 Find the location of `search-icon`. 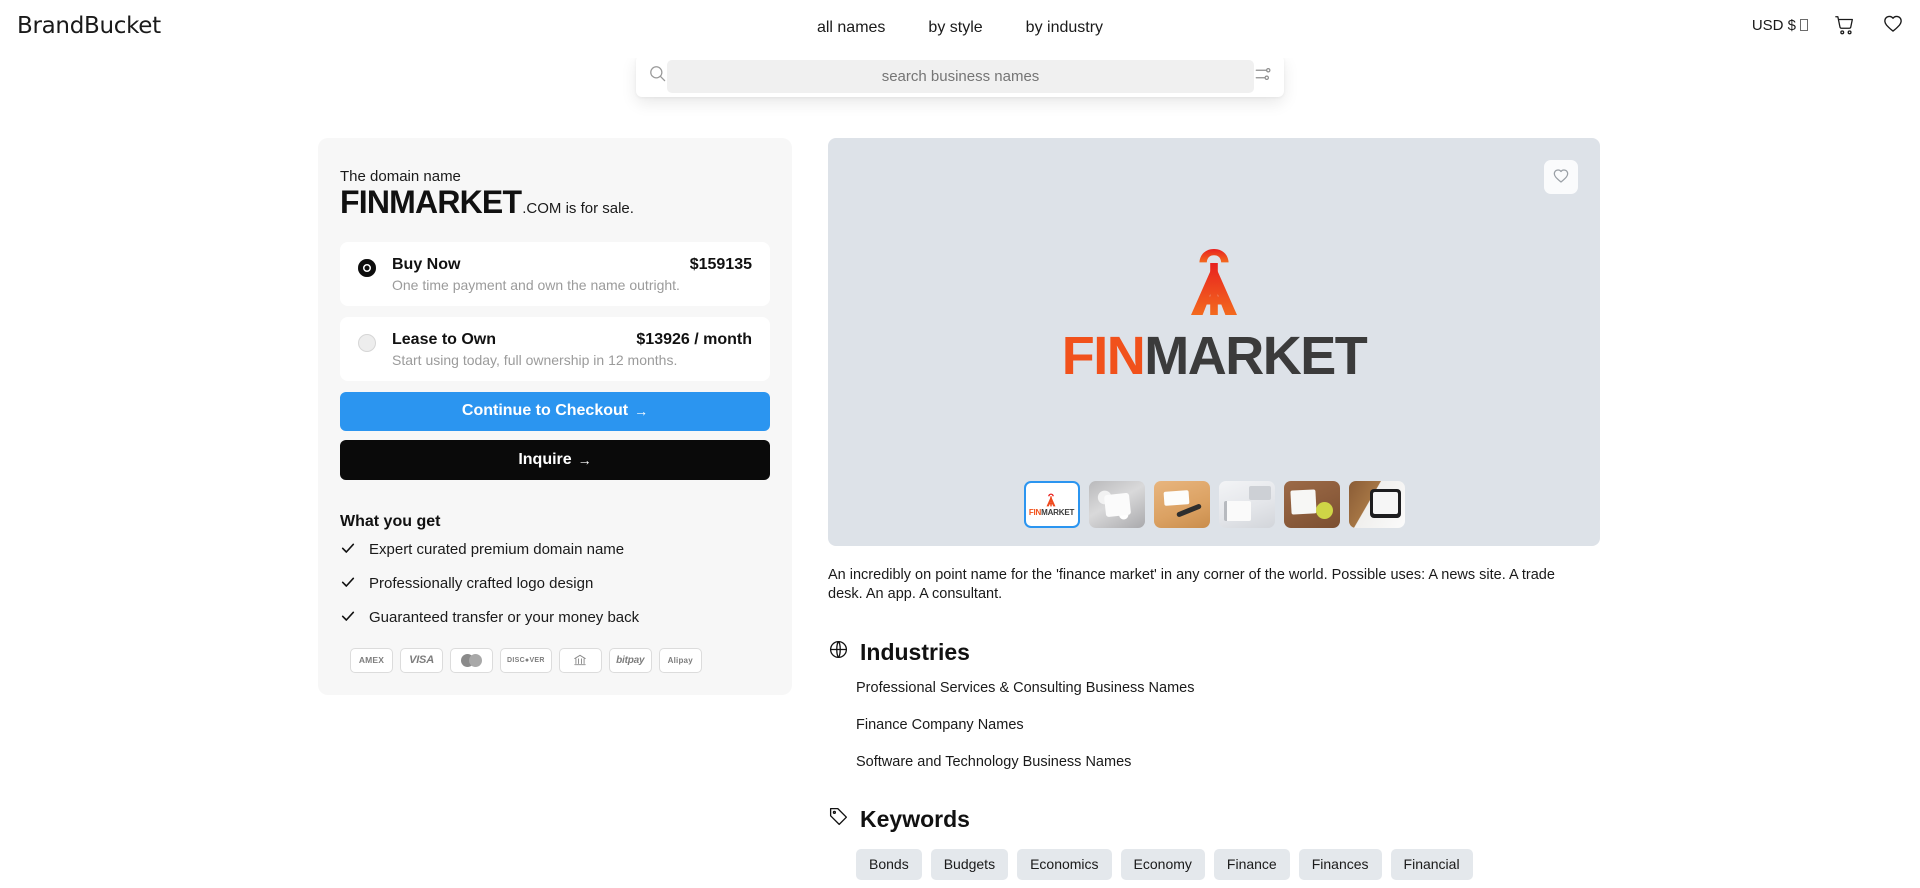

search-icon is located at coordinates (657, 76).